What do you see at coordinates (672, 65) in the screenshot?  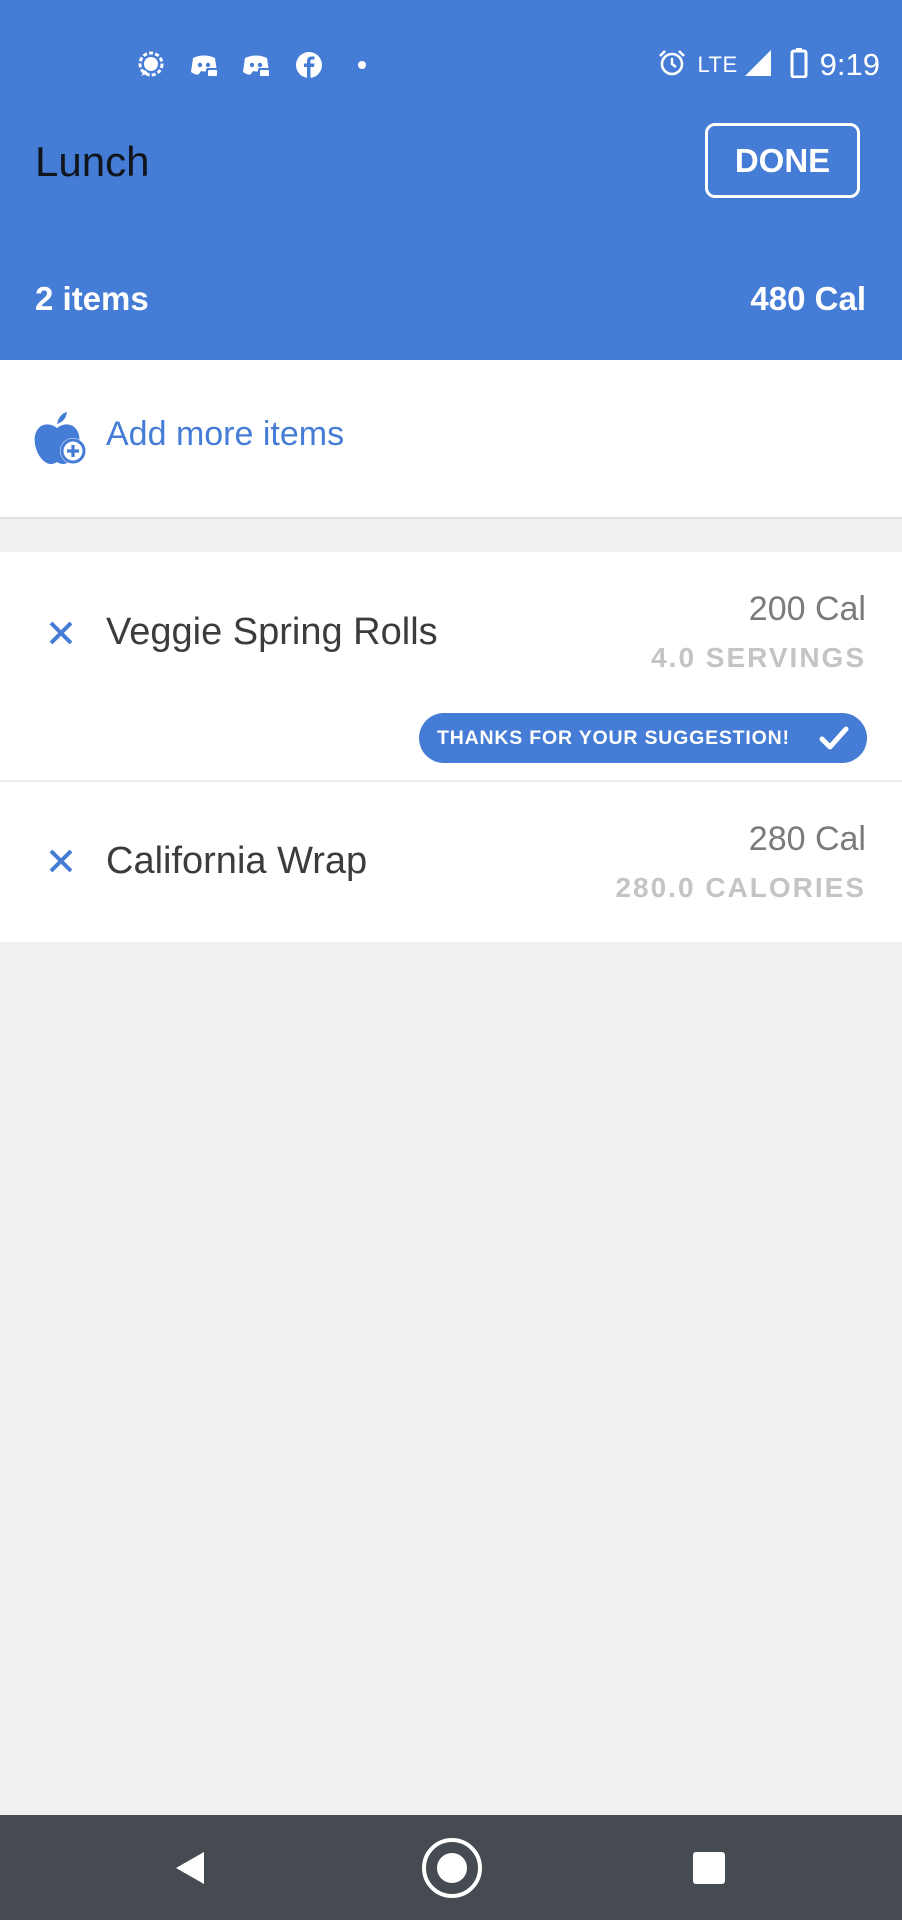 I see `alarm-clock-icon` at bounding box center [672, 65].